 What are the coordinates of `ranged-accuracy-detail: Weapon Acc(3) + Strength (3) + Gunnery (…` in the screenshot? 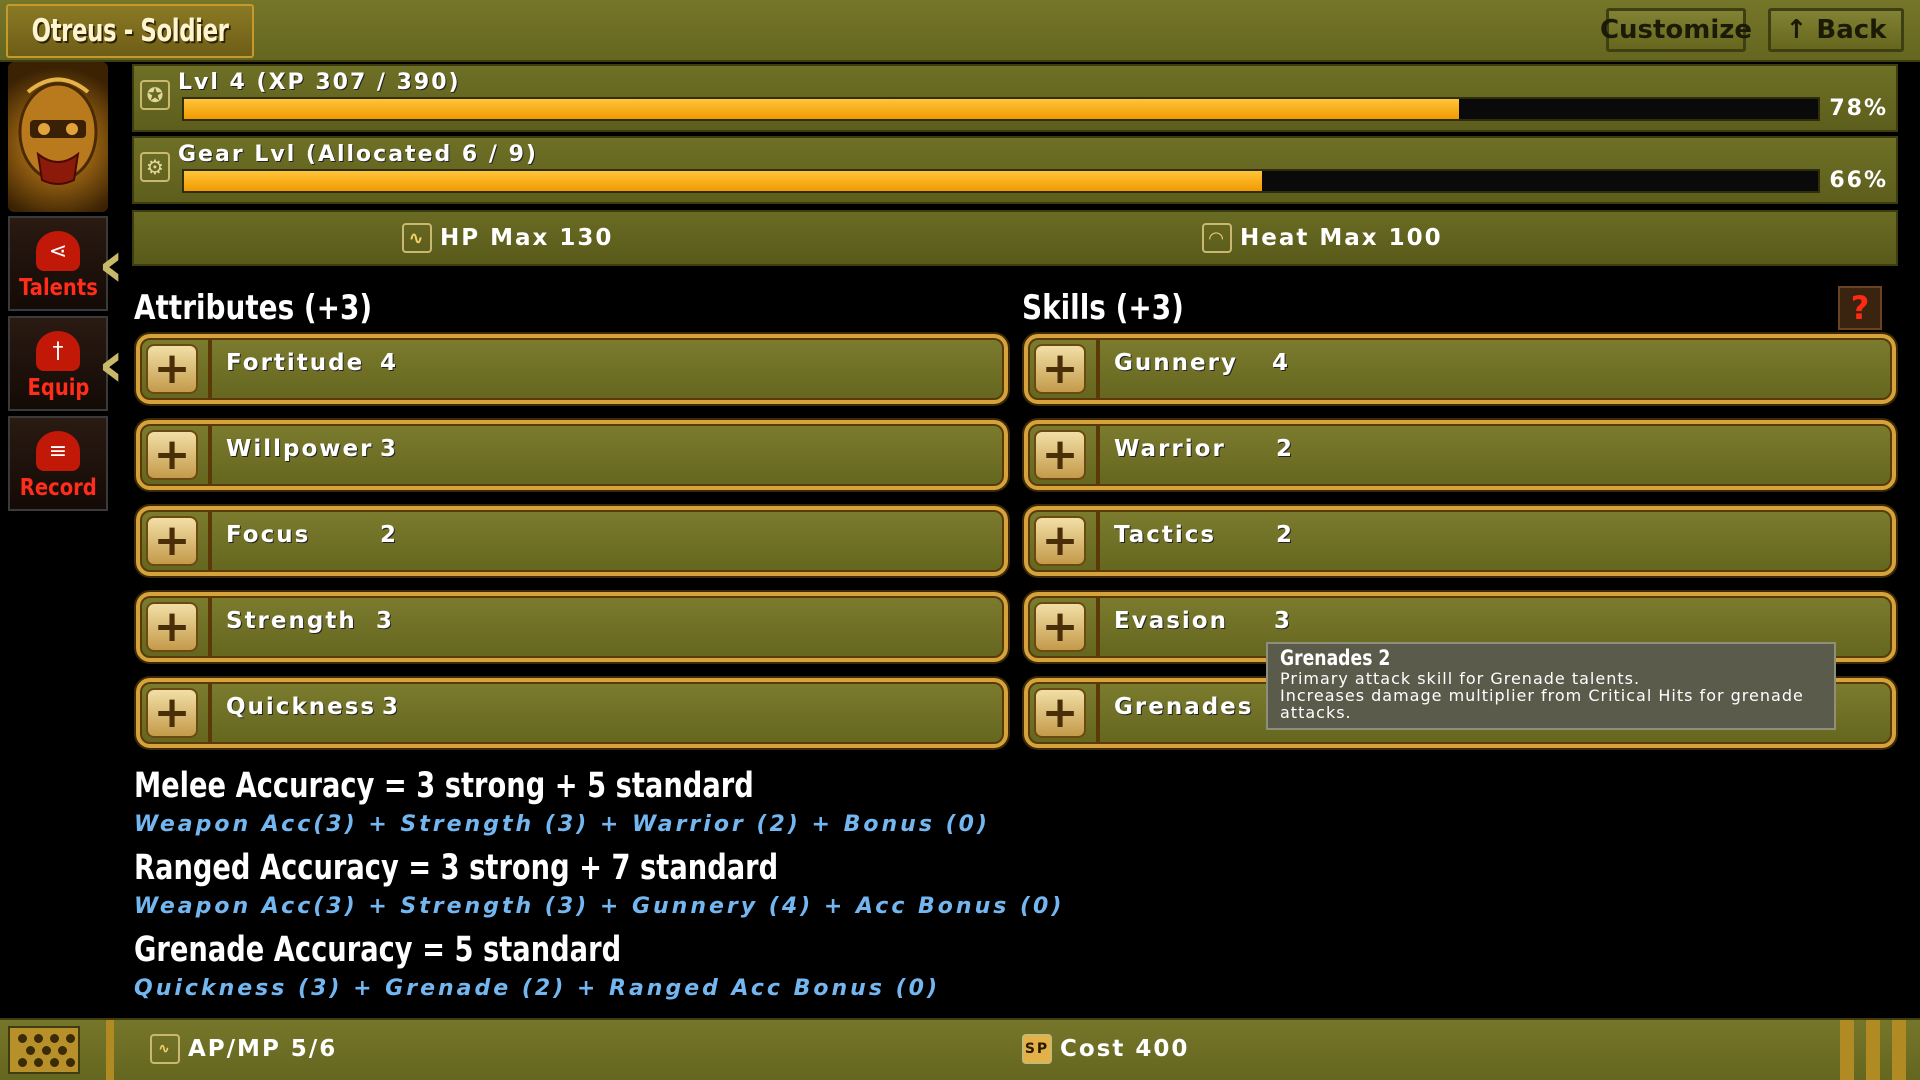 It's located at (599, 906).